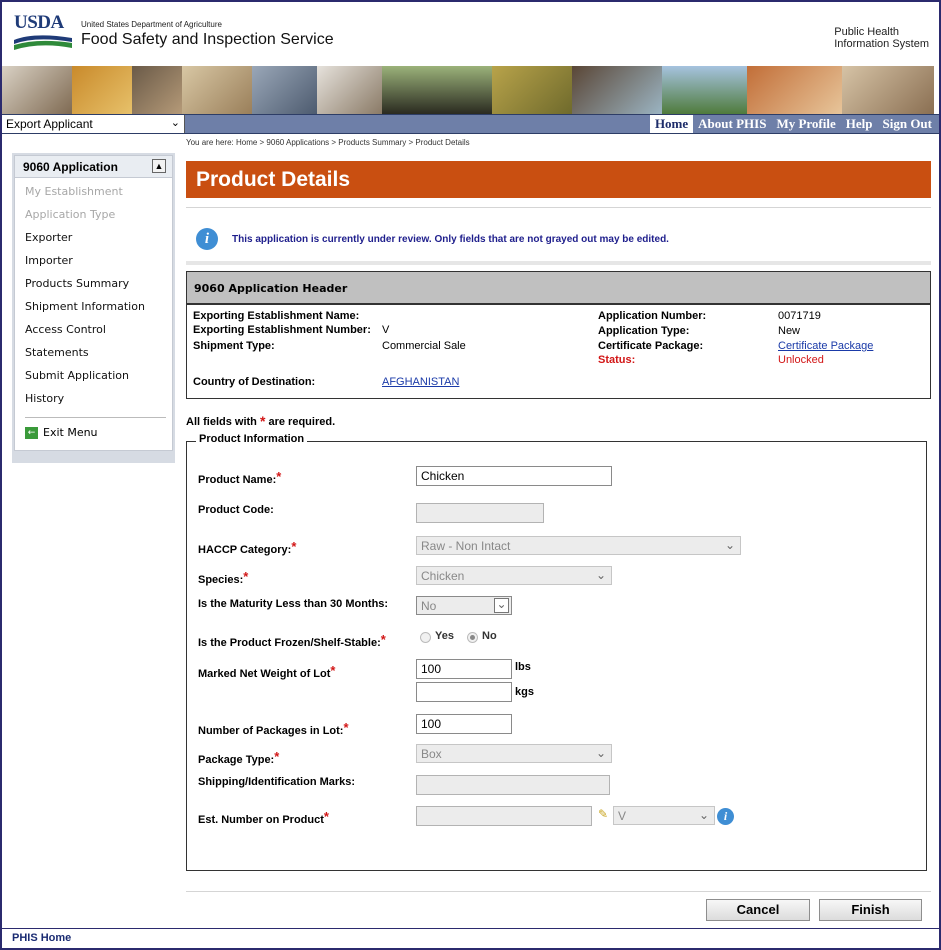 The height and width of the screenshot is (950, 941). Describe the element at coordinates (252, 439) in the screenshot. I see `product-information-legend: Product Information` at that location.